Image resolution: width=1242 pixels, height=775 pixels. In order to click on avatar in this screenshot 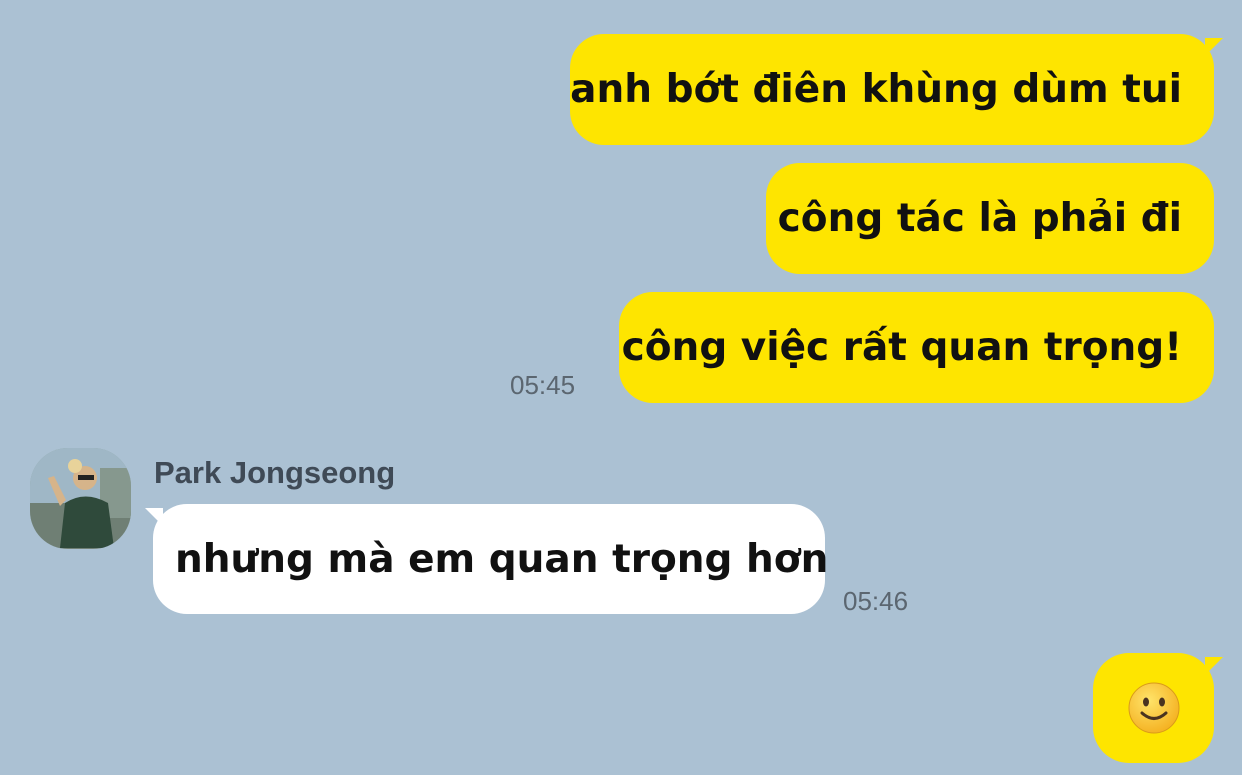, I will do `click(80, 498)`.